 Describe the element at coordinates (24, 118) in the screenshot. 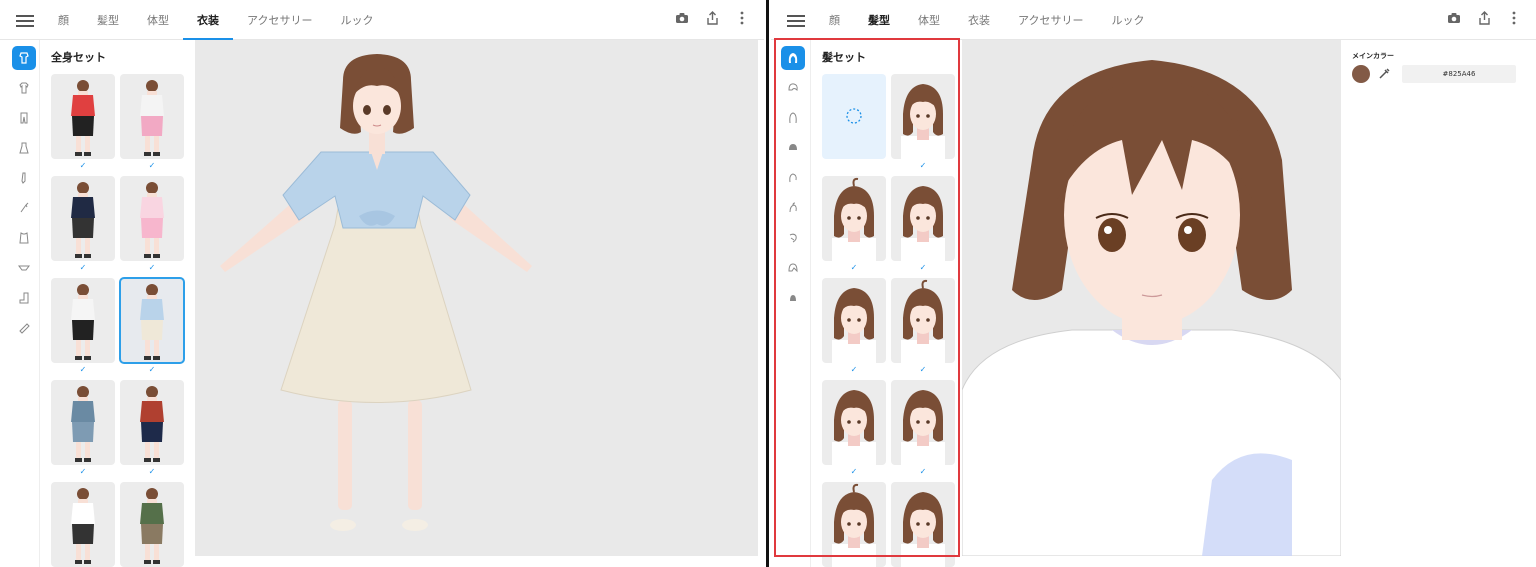

I see `bottoms-icon` at that location.